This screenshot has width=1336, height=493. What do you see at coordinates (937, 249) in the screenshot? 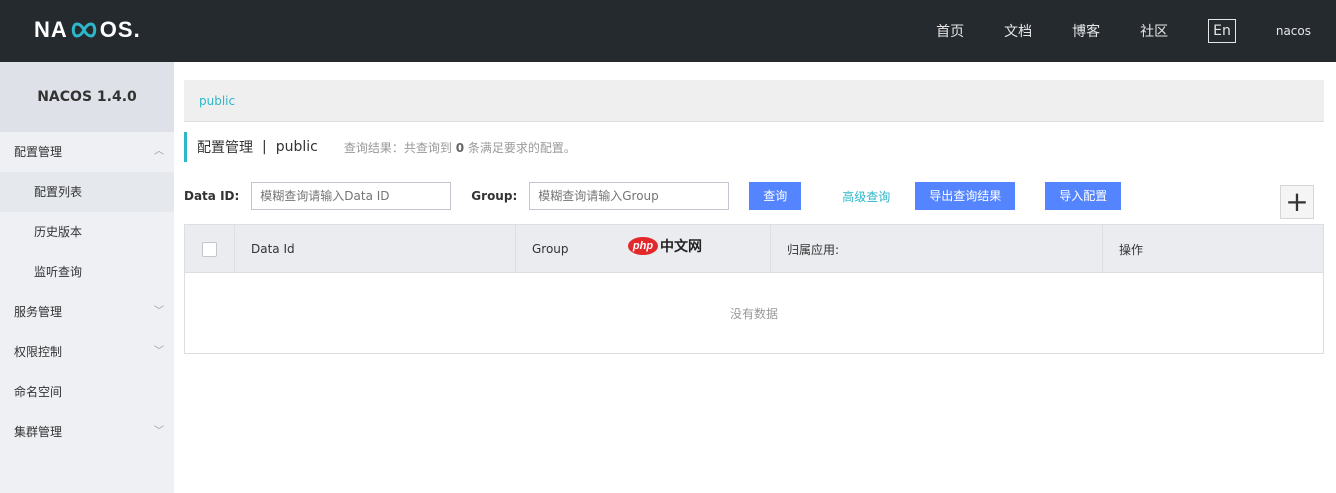
I see `column-header-app: 归属应用:` at bounding box center [937, 249].